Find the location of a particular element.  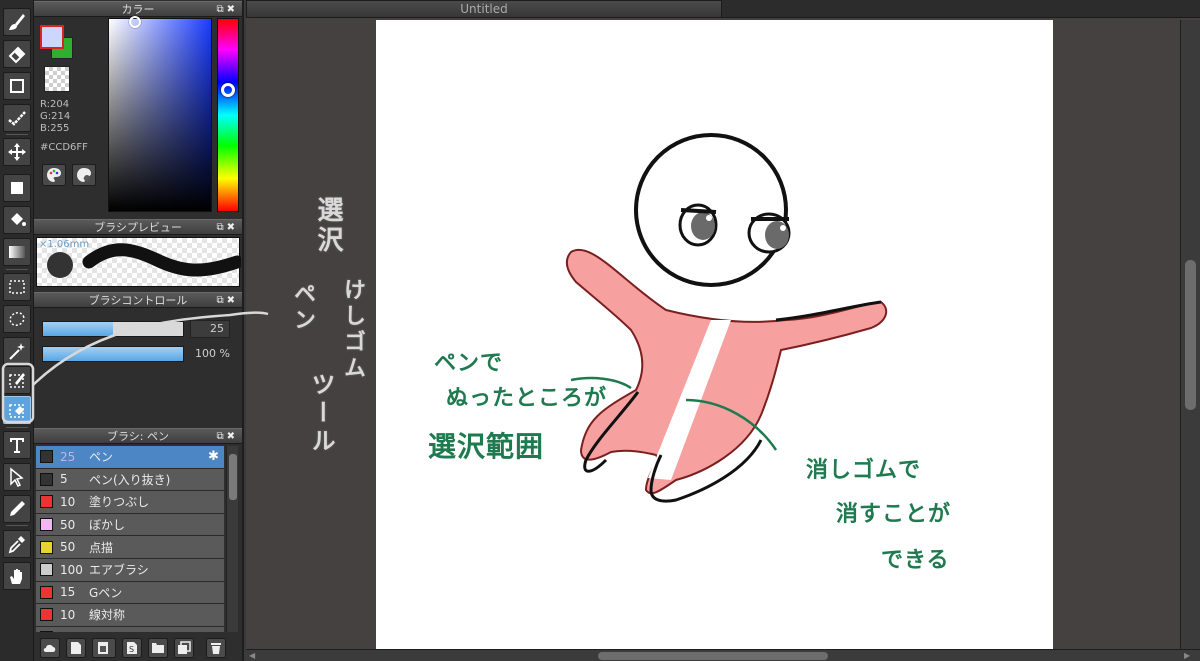

select-pen-icon is located at coordinates (17, 380).